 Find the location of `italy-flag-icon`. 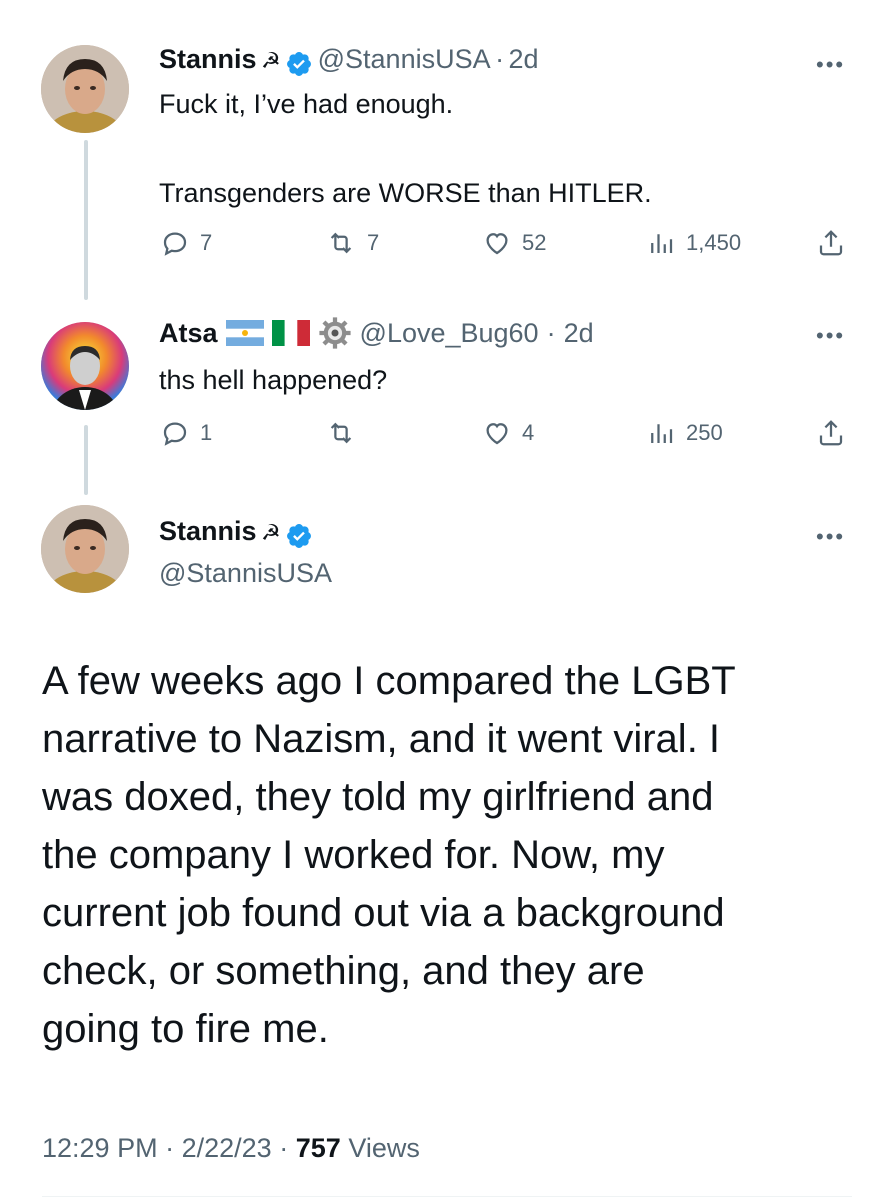

italy-flag-icon is located at coordinates (290, 333).